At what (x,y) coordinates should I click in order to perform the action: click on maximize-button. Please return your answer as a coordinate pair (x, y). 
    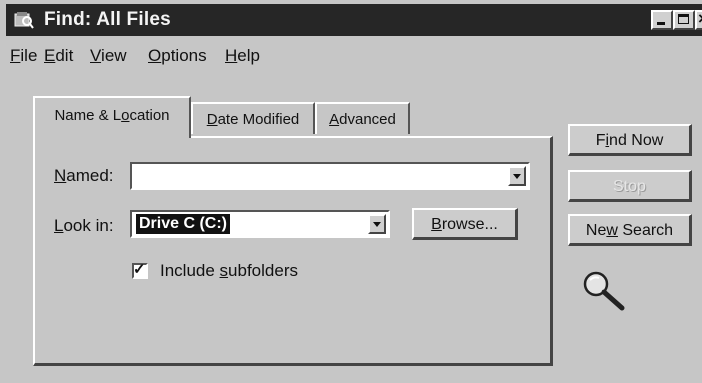
    Looking at the image, I should click on (684, 20).